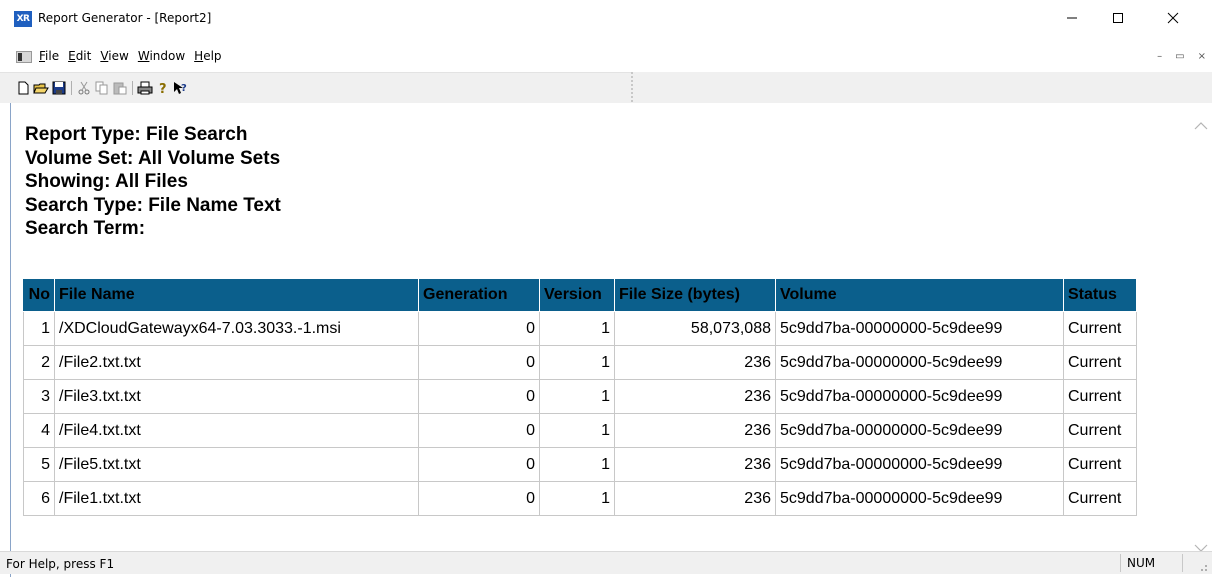 Image resolution: width=1212 pixels, height=577 pixels. I want to click on cell-row-number: 3, so click(39, 396).